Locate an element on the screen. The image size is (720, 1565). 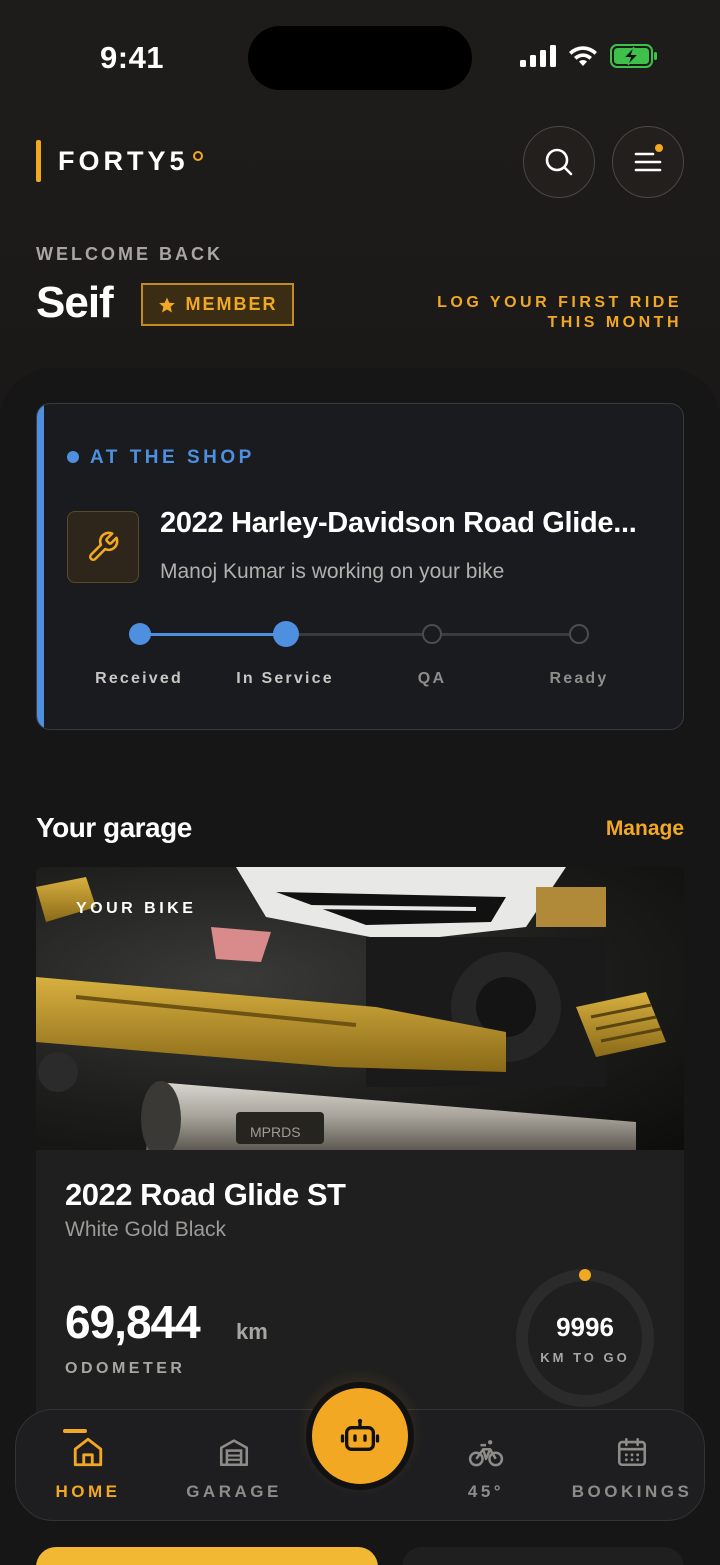
bike-name: 2022 Road Glide ST is located at coordinates (205, 1194).